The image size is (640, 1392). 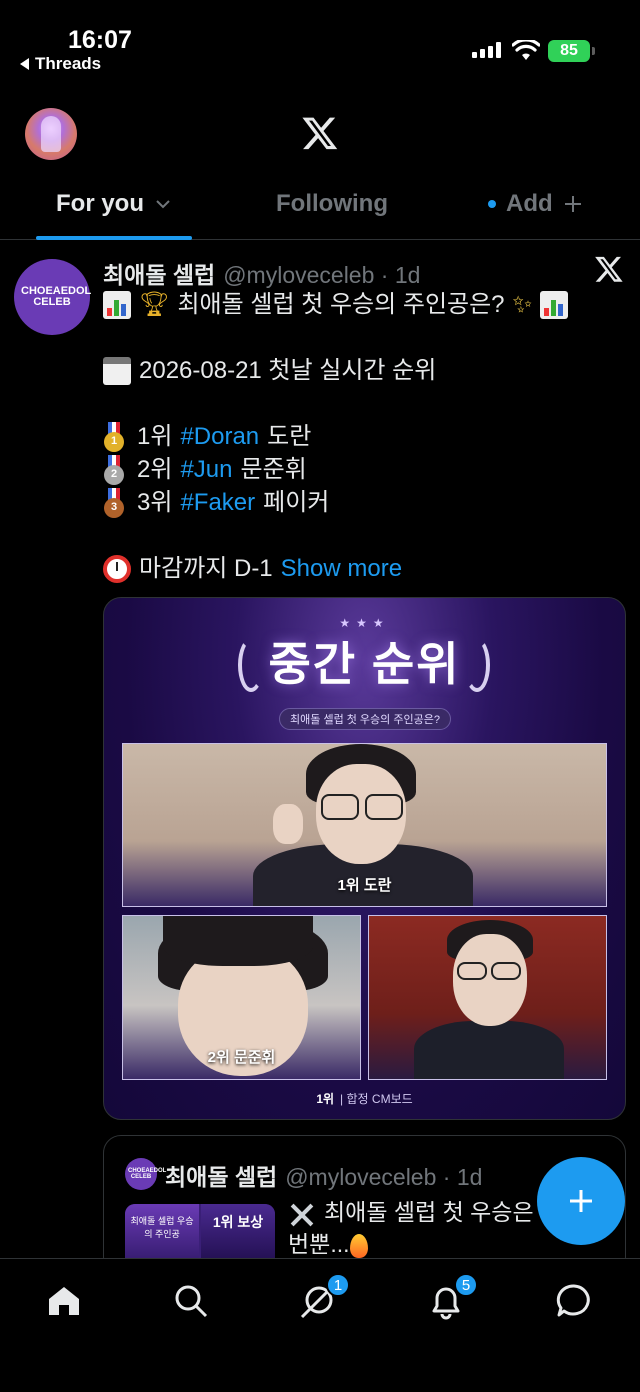 I want to click on tweet-time: 1d, so click(x=407, y=275).